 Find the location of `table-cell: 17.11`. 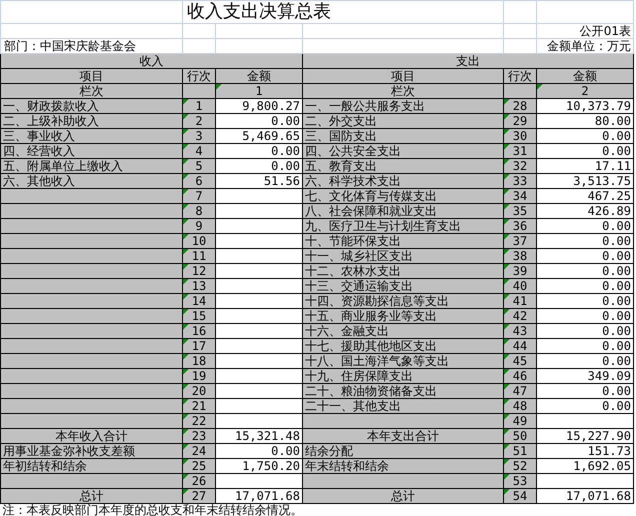

table-cell: 17.11 is located at coordinates (585, 166).